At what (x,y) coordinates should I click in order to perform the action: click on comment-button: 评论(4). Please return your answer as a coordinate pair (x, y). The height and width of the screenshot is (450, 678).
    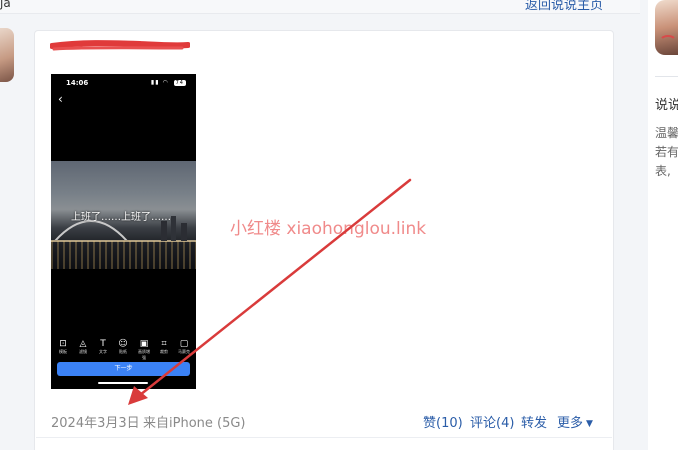
    Looking at the image, I should click on (492, 421).